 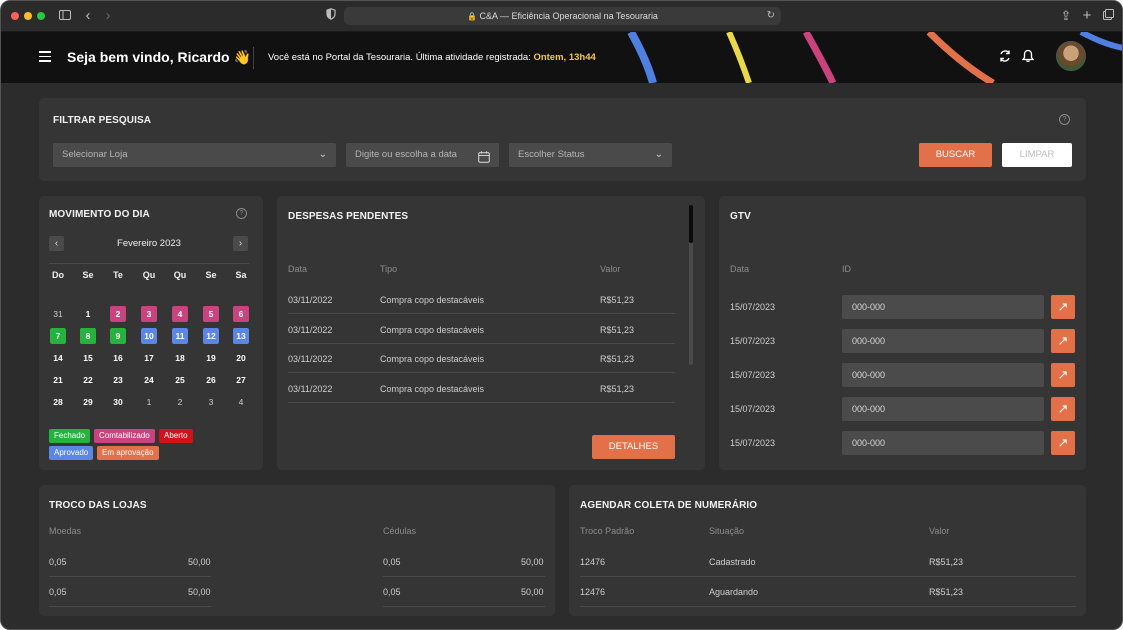 What do you see at coordinates (65, 16) in the screenshot?
I see `sidebar-toggle-icon` at bounding box center [65, 16].